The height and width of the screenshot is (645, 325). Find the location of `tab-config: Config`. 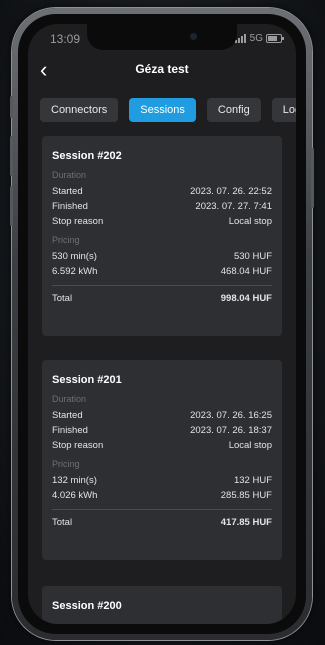

tab-config: Config is located at coordinates (233, 110).